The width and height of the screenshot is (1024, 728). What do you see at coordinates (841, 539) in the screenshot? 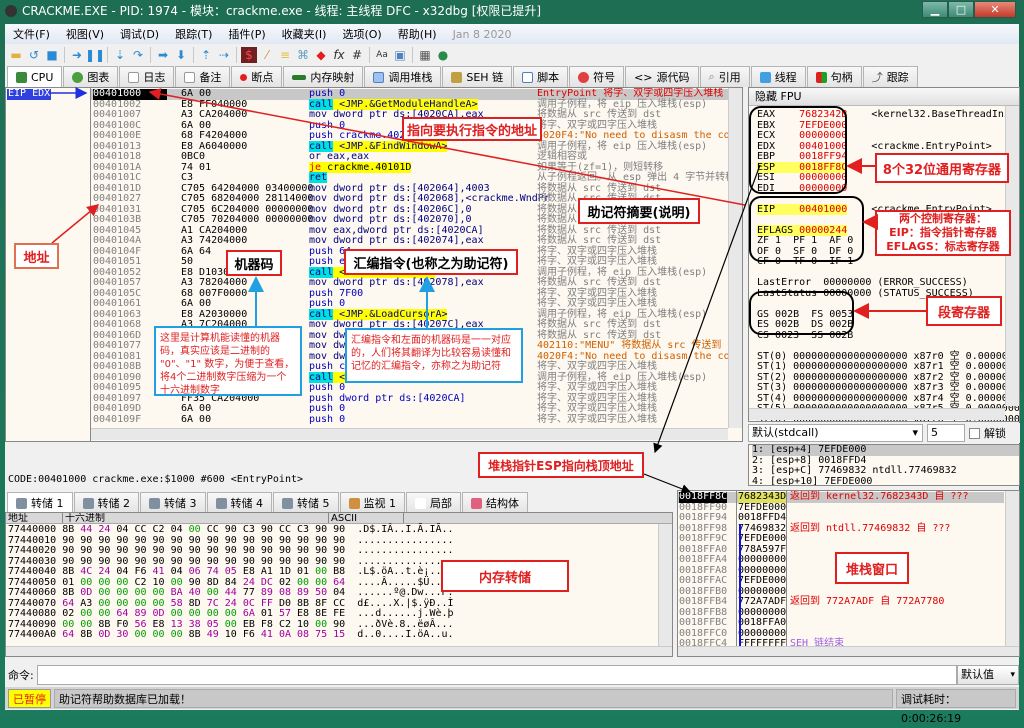
I see `stack-row: 0018FF9C 7EFDE000` at bounding box center [841, 539].